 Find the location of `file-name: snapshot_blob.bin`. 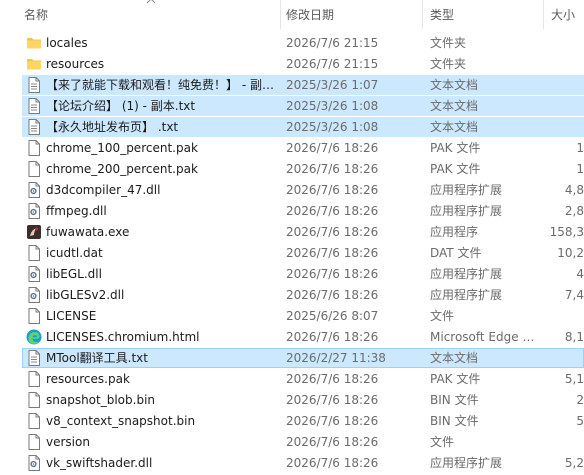

file-name: snapshot_blob.bin is located at coordinates (101, 400).